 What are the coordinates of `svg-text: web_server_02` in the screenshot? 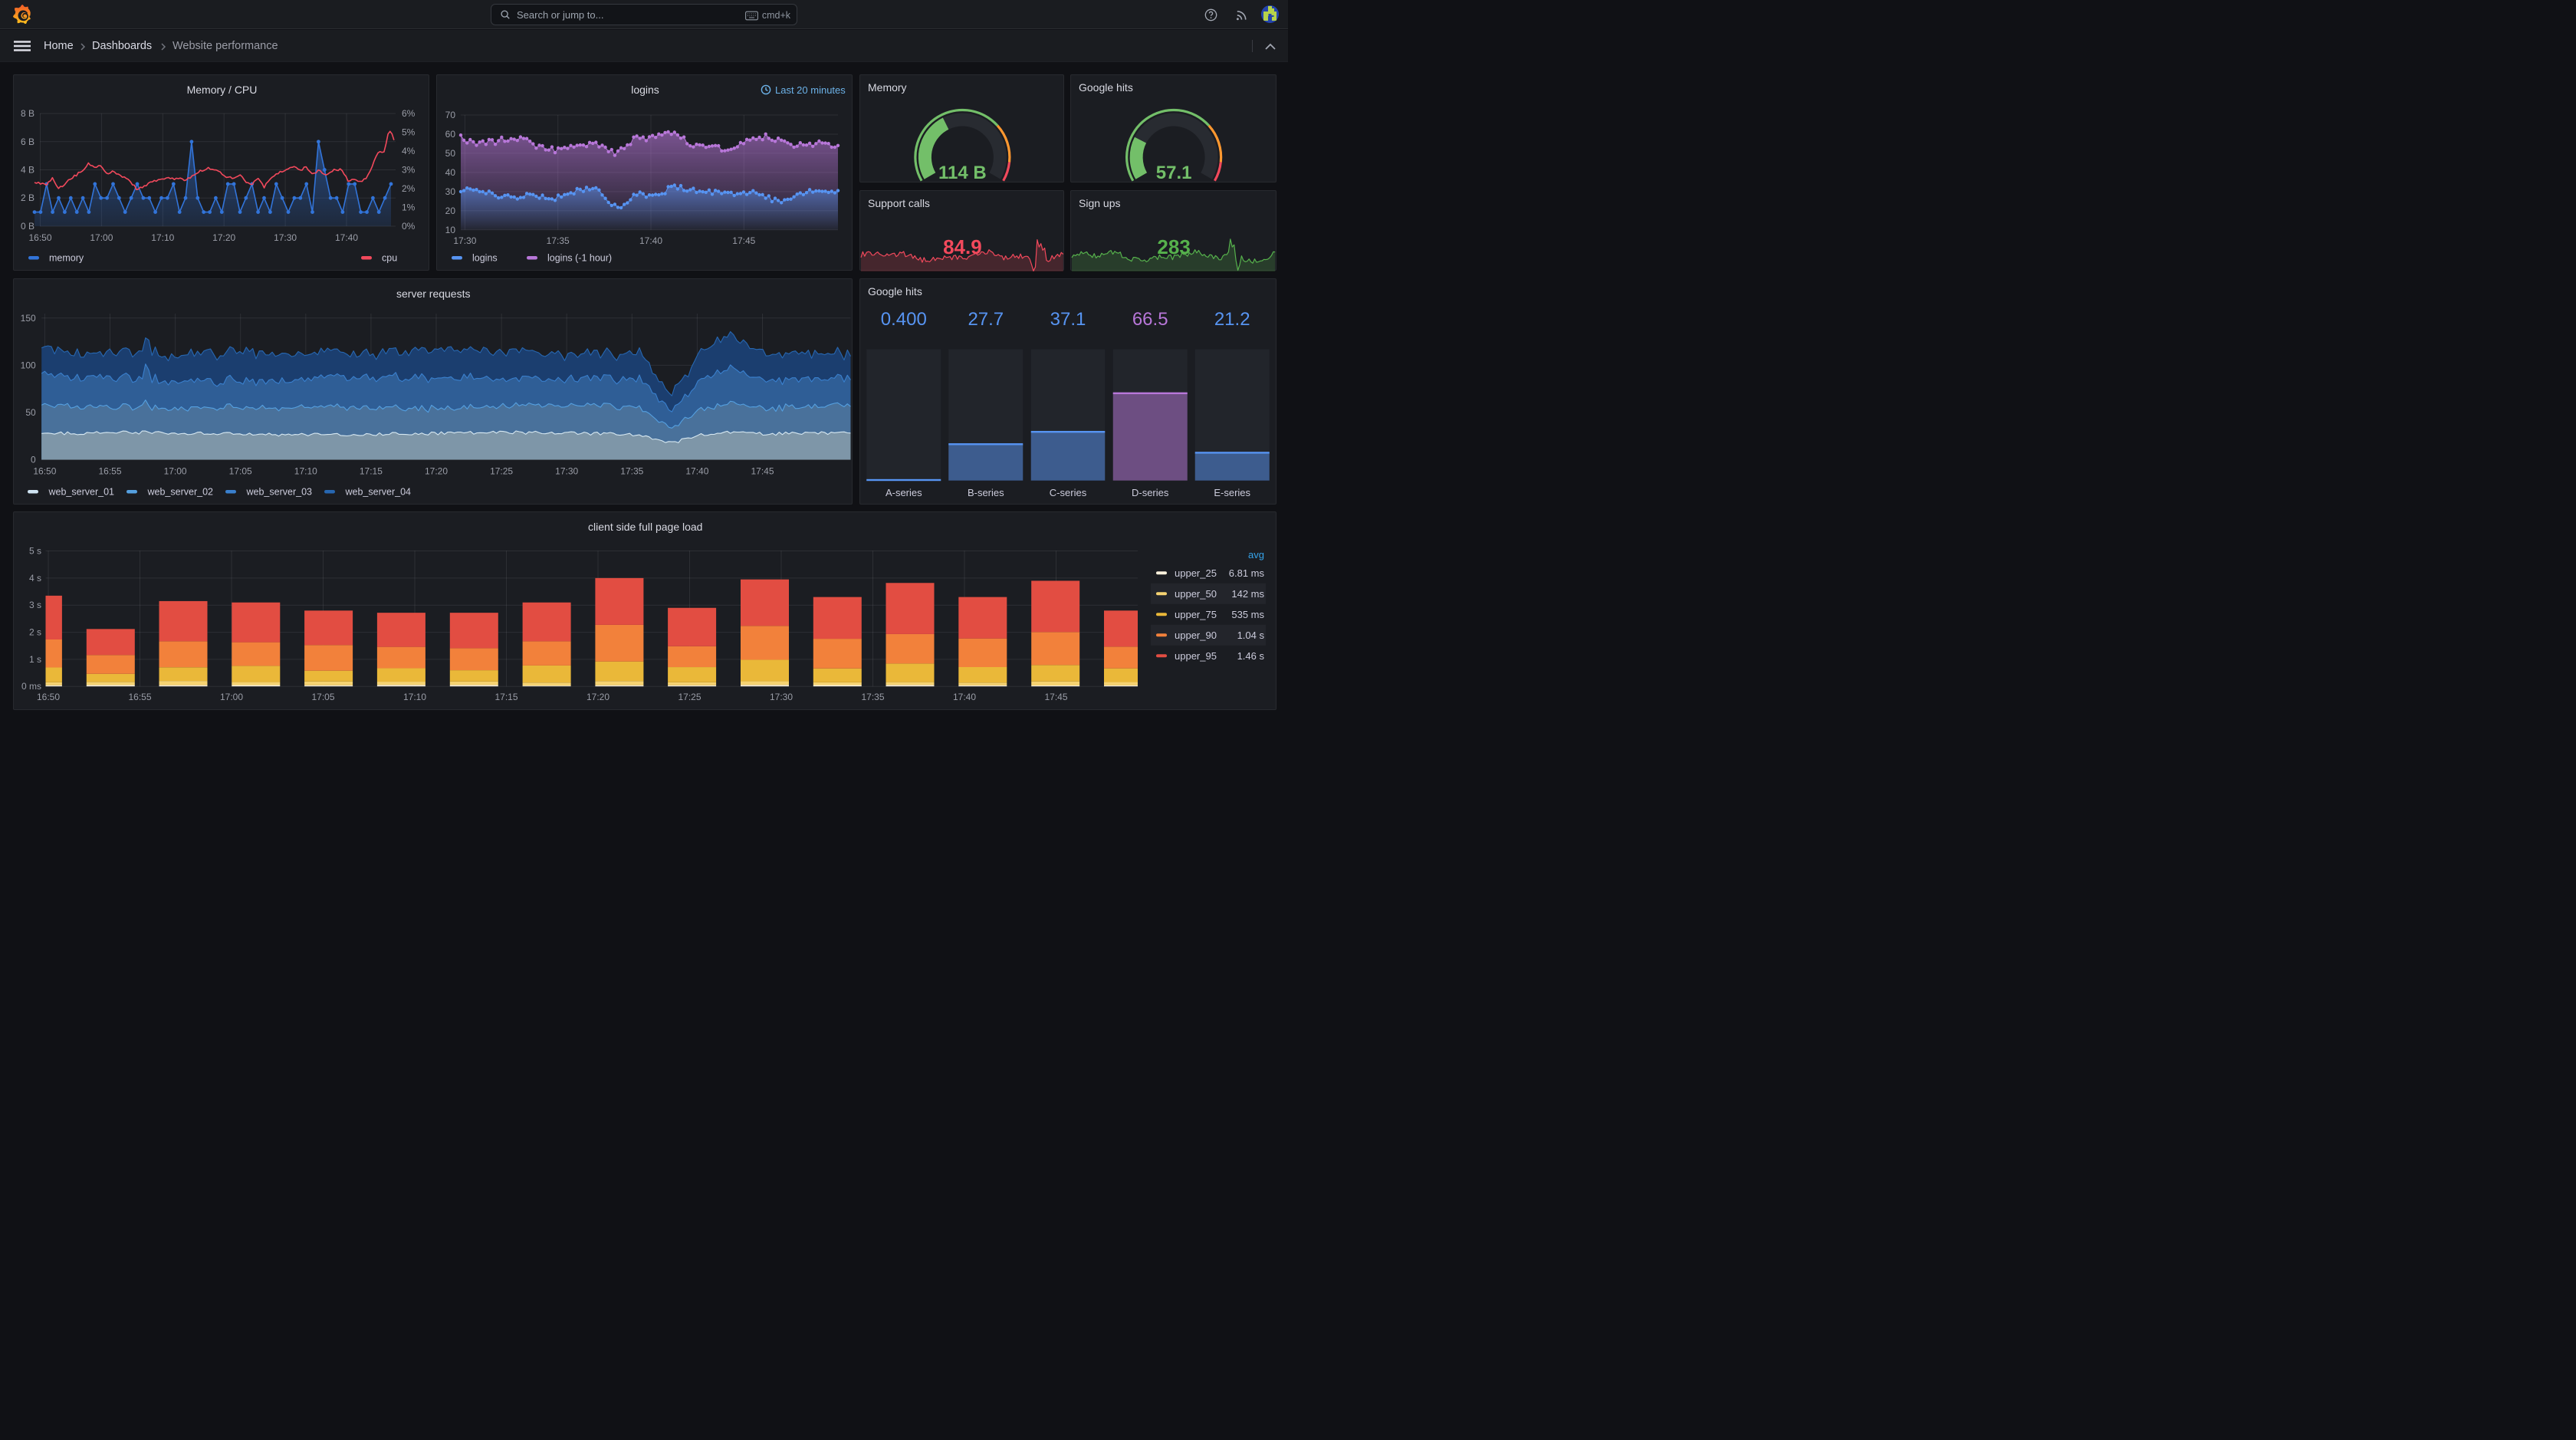 It's located at (181, 491).